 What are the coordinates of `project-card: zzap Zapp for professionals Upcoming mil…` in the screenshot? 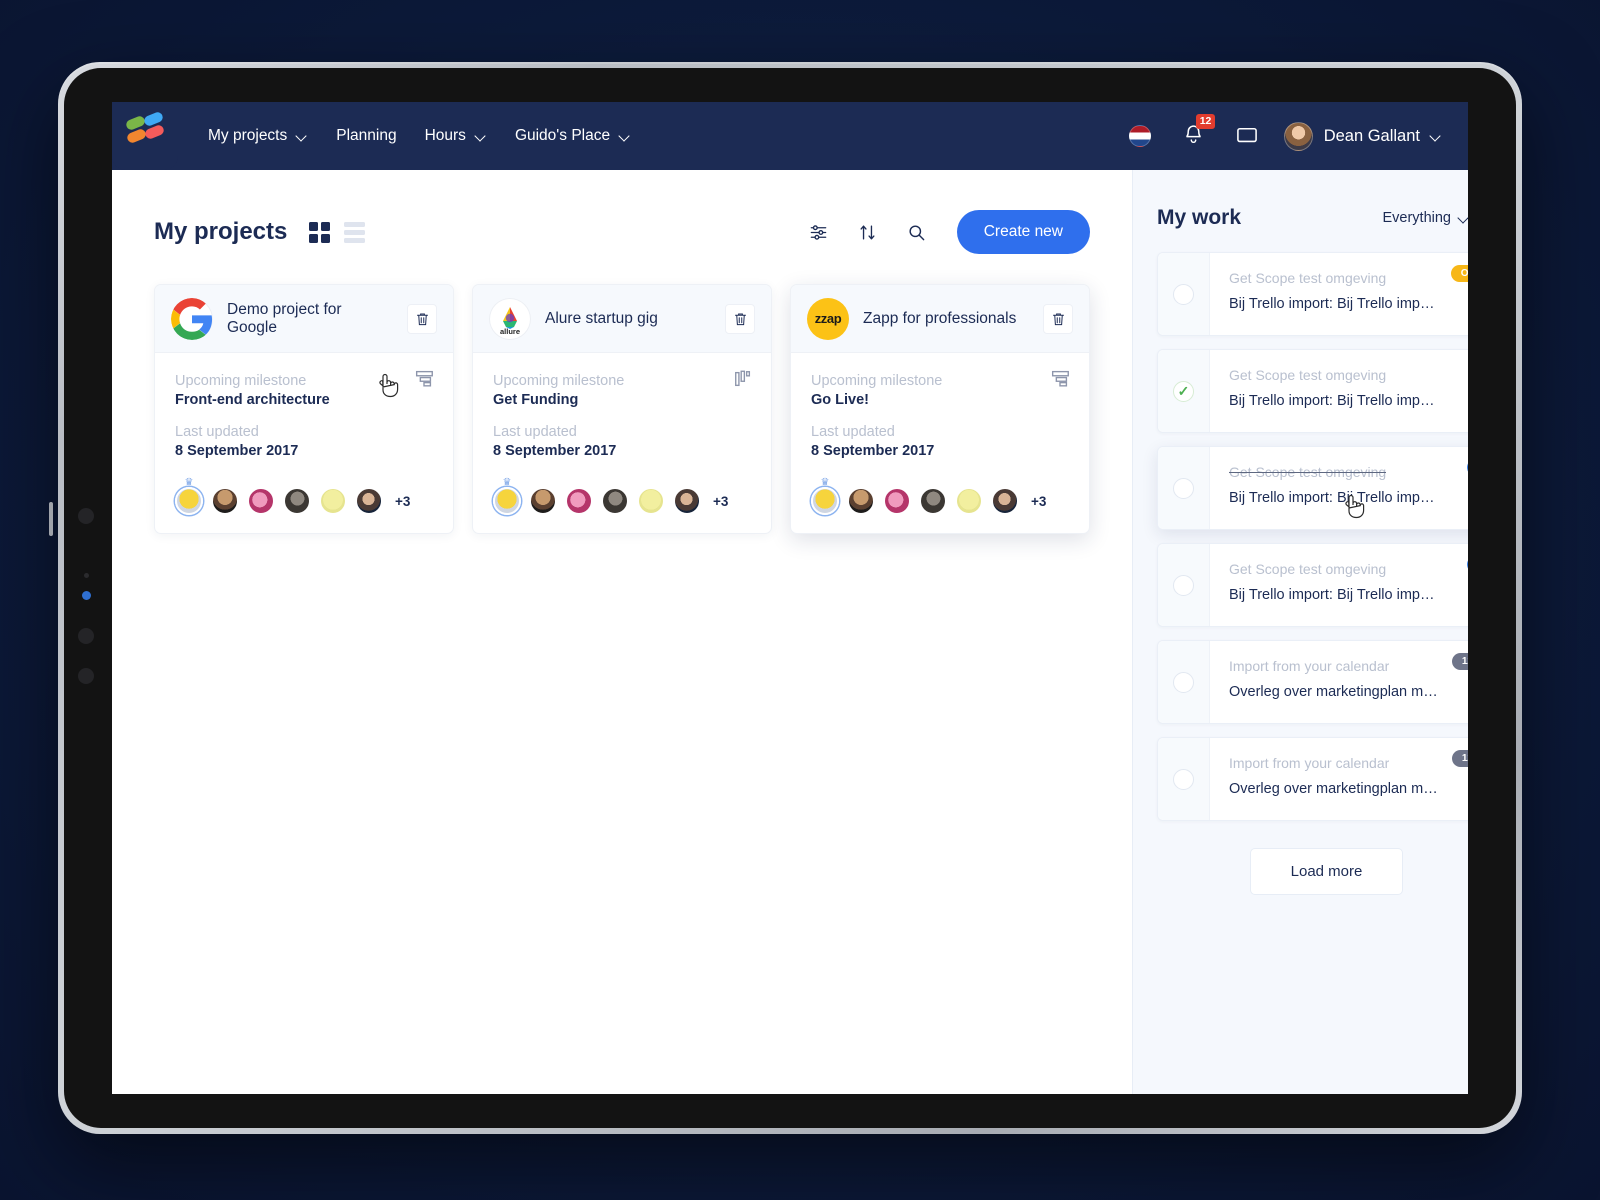 It's located at (734, 409).